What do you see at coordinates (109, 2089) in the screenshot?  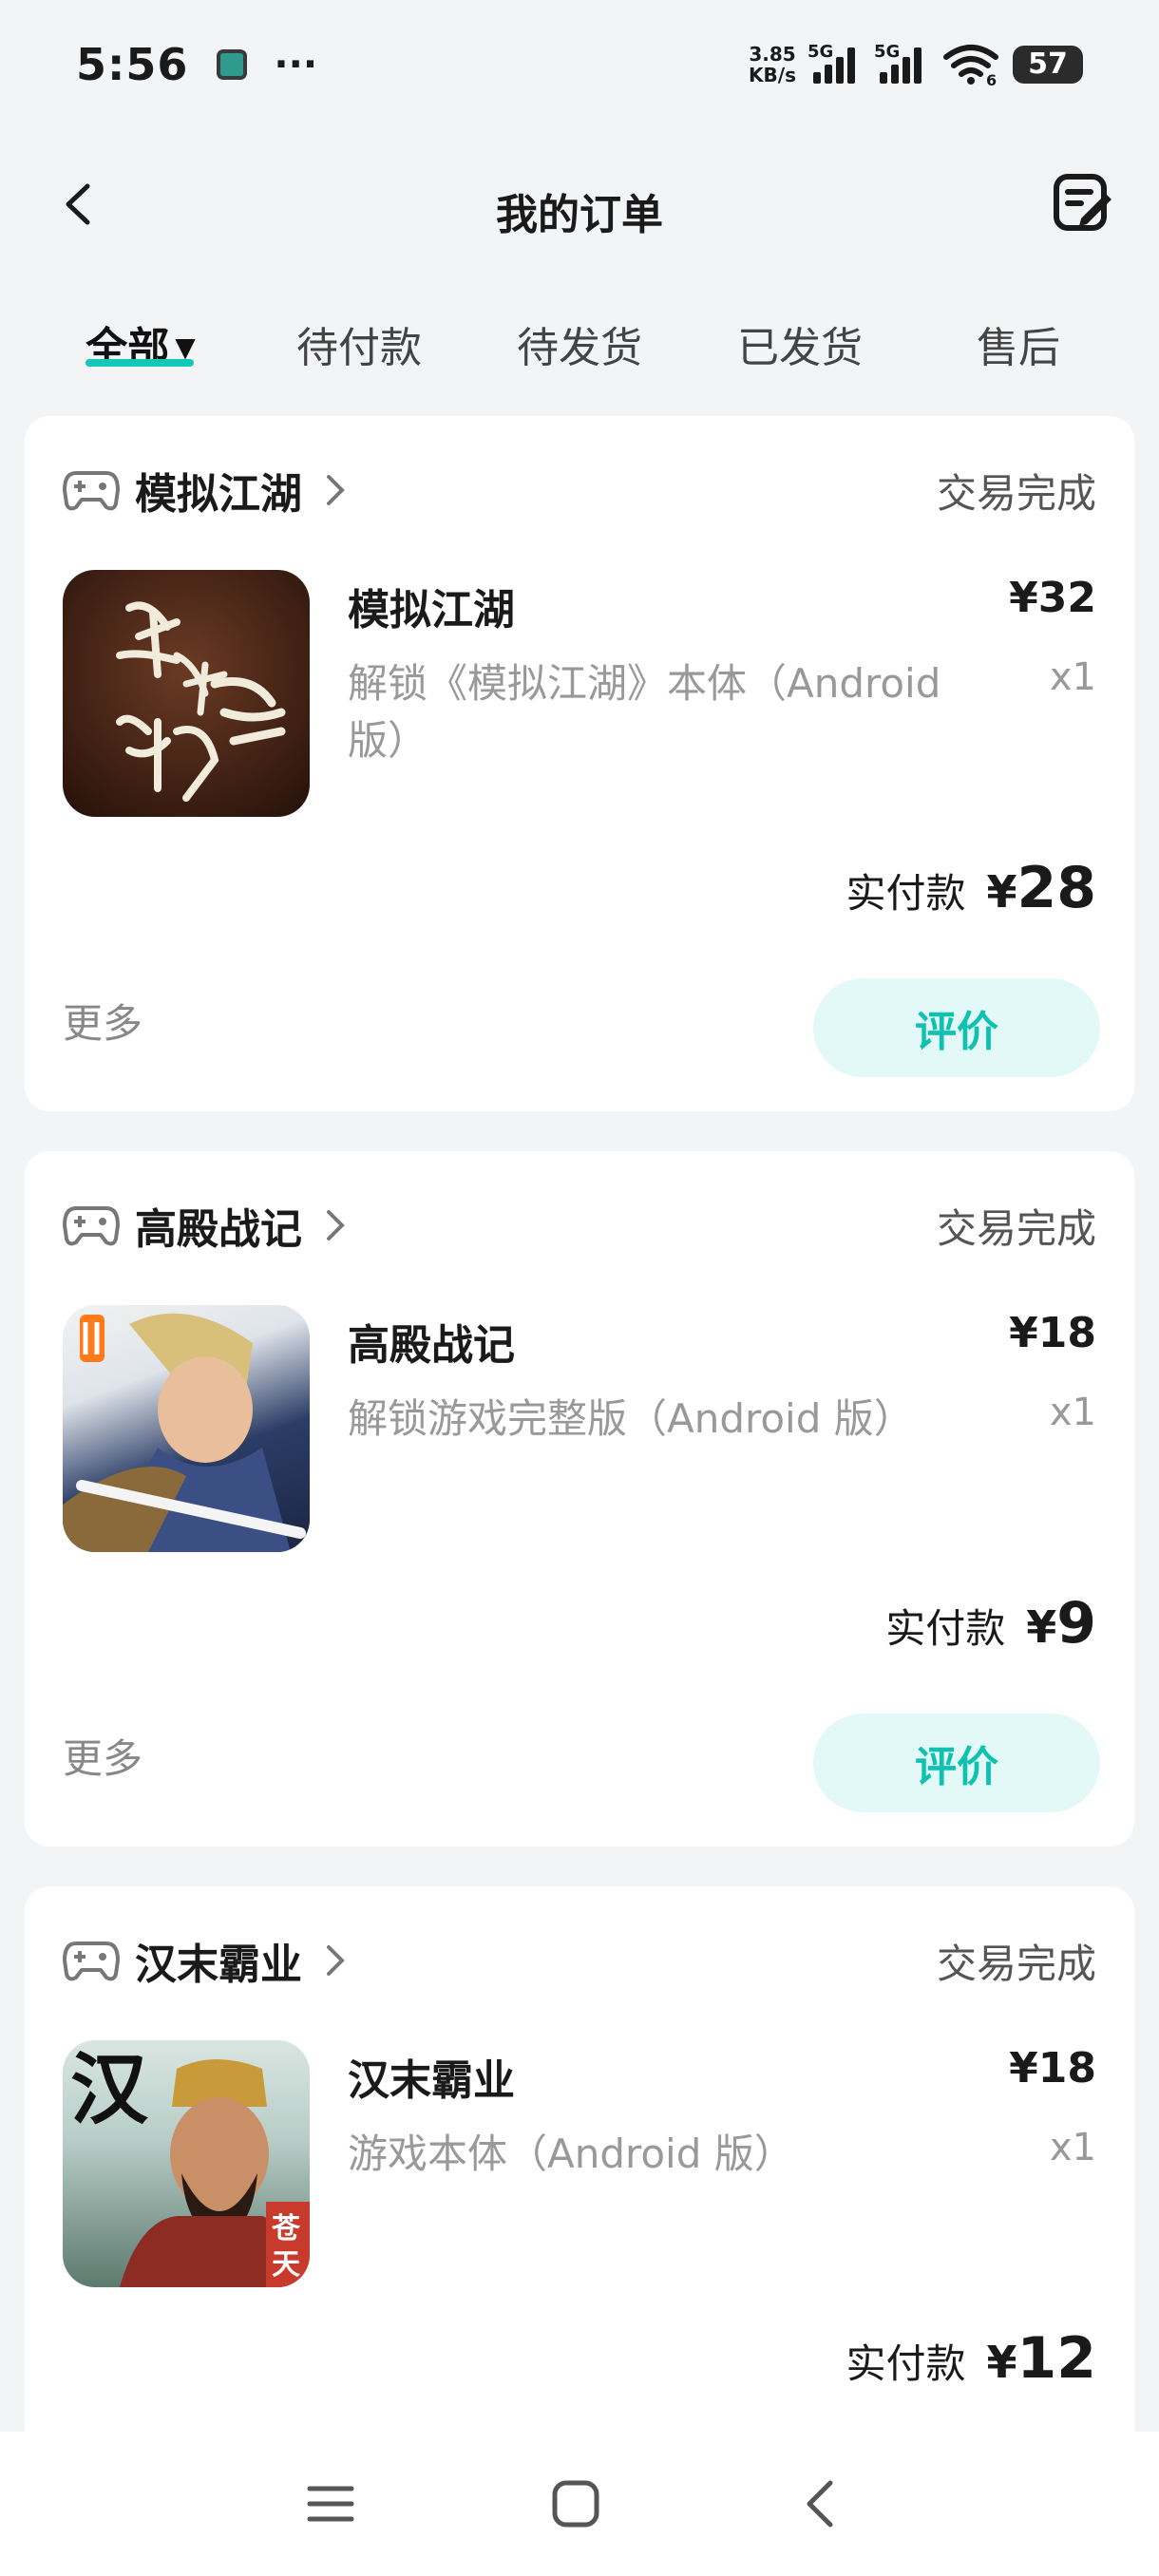 I see `thumb-glyph-han: 汉` at bounding box center [109, 2089].